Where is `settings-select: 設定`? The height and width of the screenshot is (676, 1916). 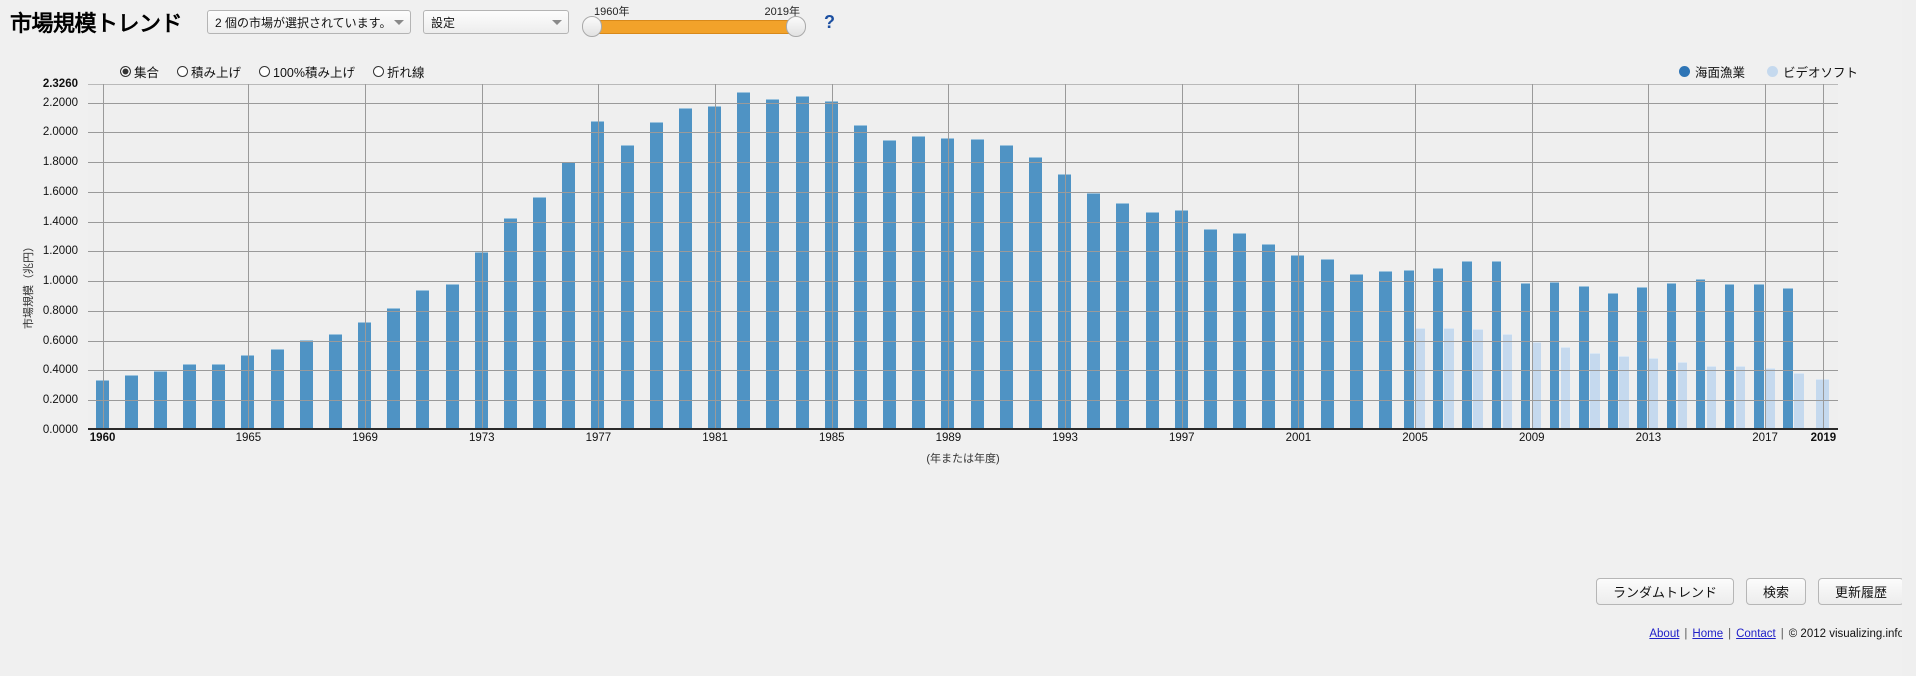
settings-select: 設定 is located at coordinates (496, 22).